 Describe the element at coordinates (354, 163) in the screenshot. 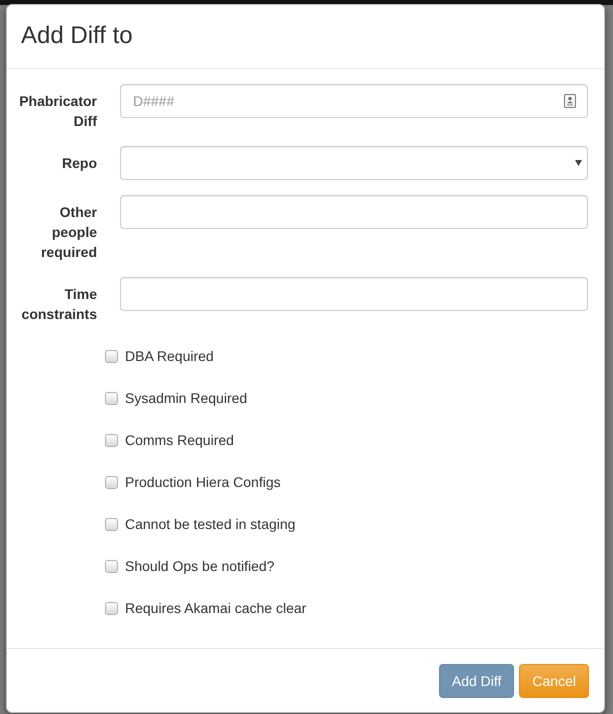

I see `dropdown-field` at that location.